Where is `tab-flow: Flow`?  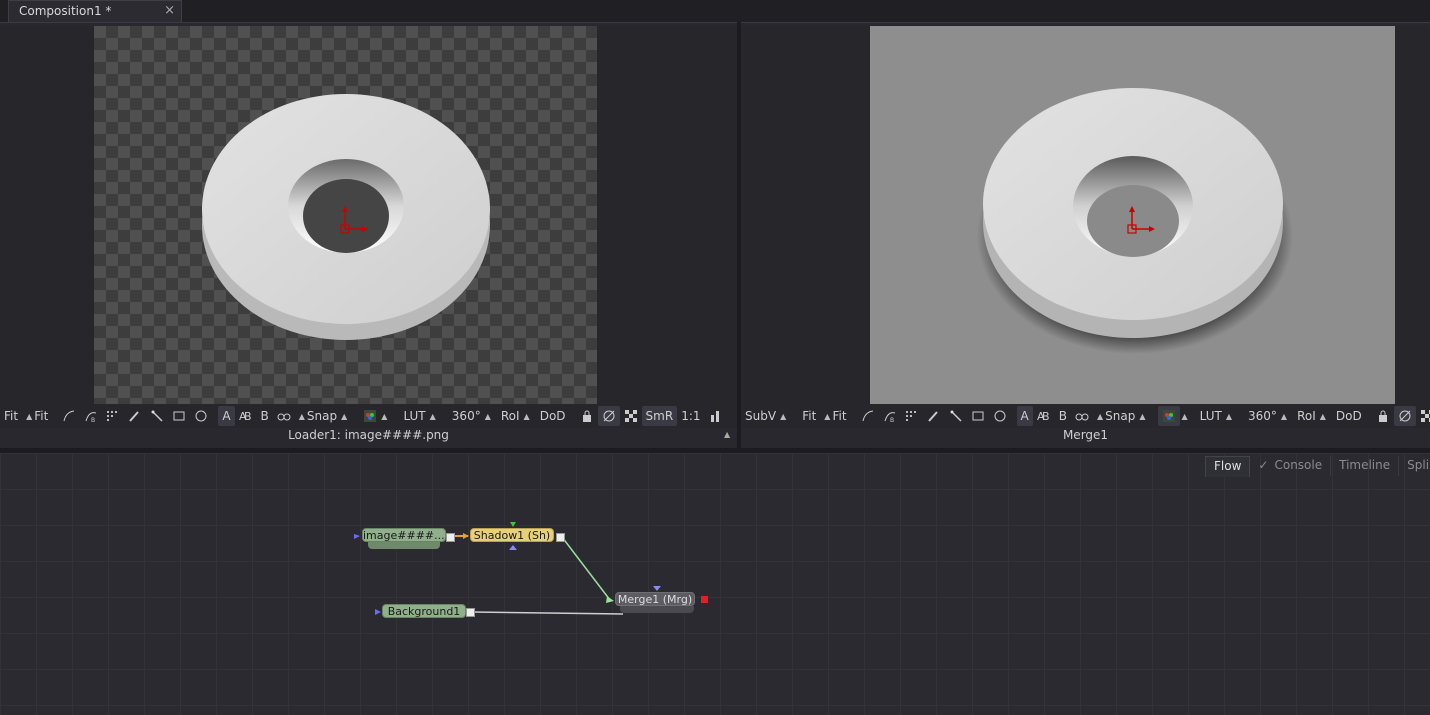 tab-flow: Flow is located at coordinates (1228, 466).